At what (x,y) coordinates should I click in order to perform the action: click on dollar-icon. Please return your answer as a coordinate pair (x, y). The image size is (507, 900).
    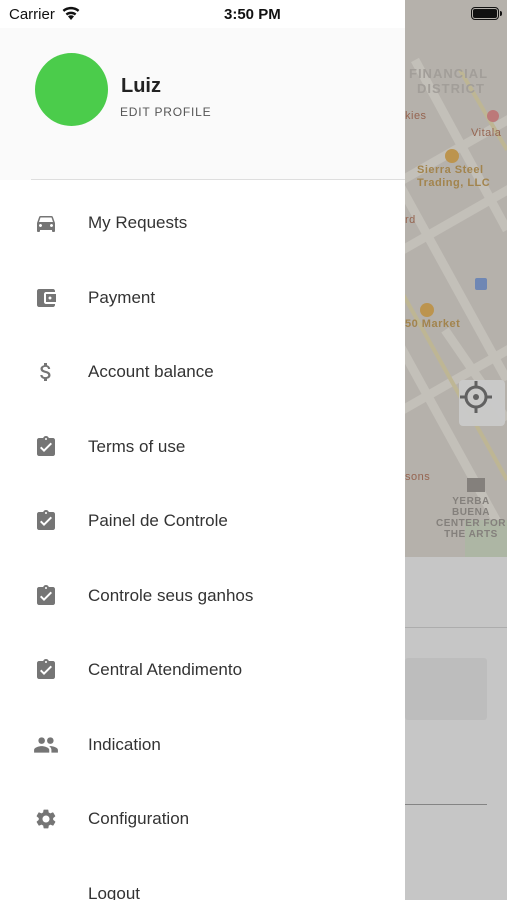
    Looking at the image, I should click on (46, 372).